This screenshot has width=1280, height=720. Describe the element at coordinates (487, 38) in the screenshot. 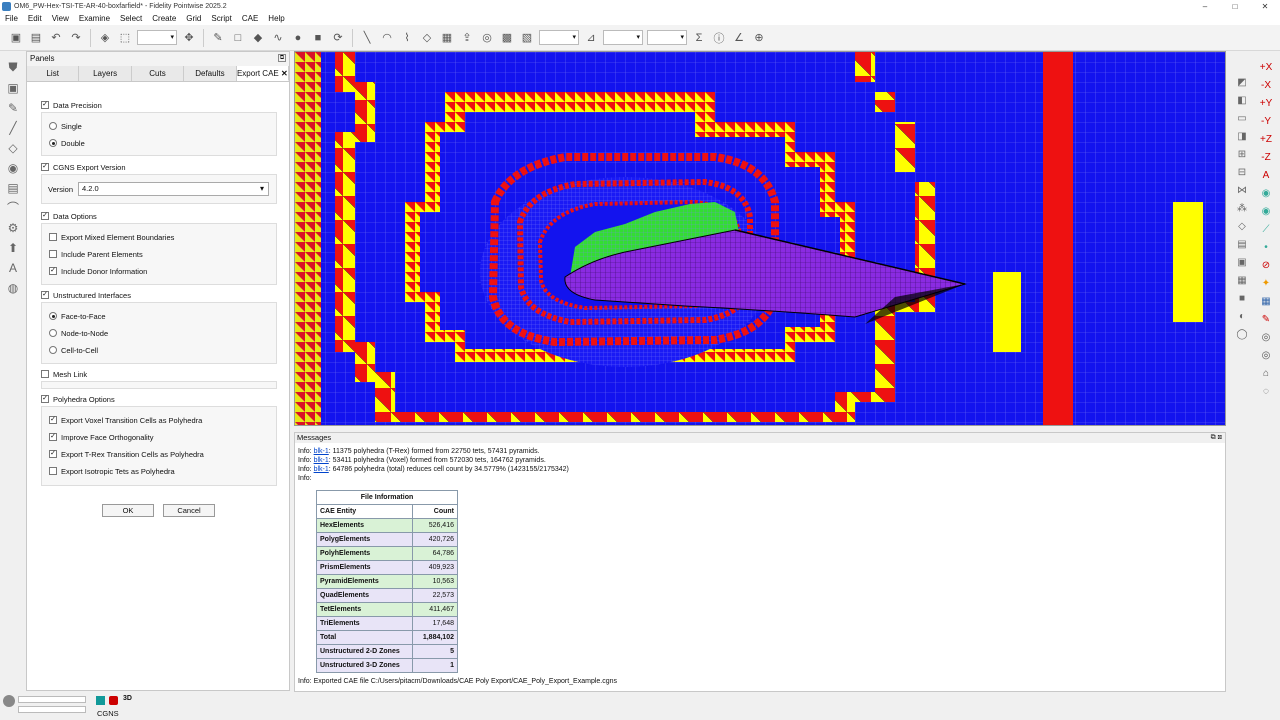

I see `solve-icon: ◎` at that location.